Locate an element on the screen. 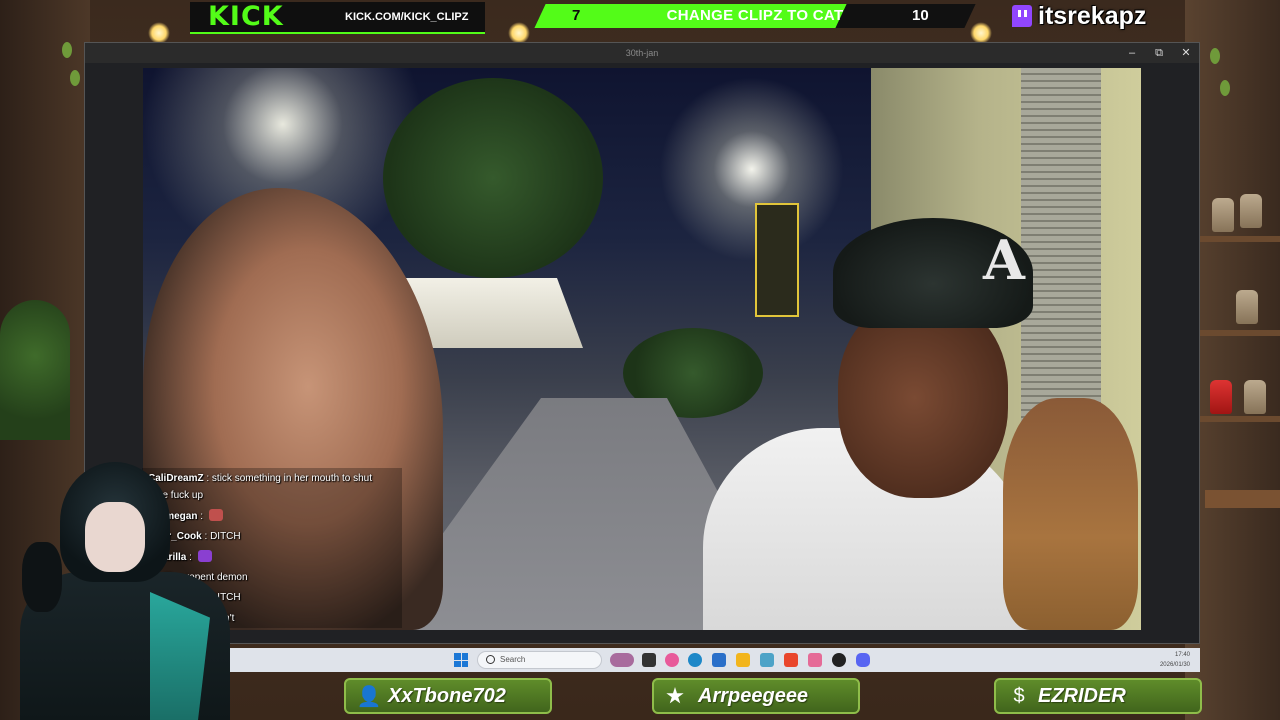 The width and height of the screenshot is (1280, 720). discord-icon is located at coordinates (863, 660).